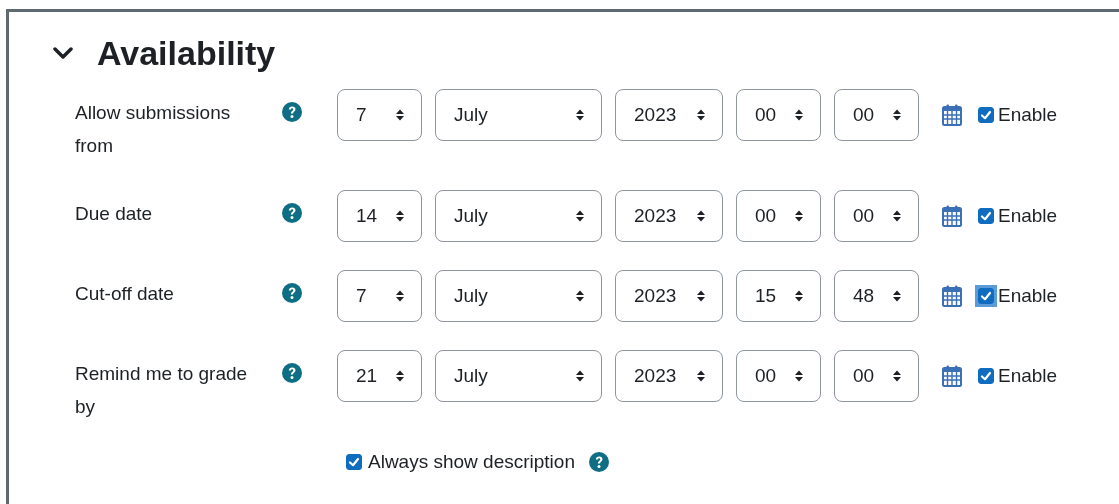  What do you see at coordinates (153, 129) in the screenshot?
I see `field-label: Allow submissions from` at bounding box center [153, 129].